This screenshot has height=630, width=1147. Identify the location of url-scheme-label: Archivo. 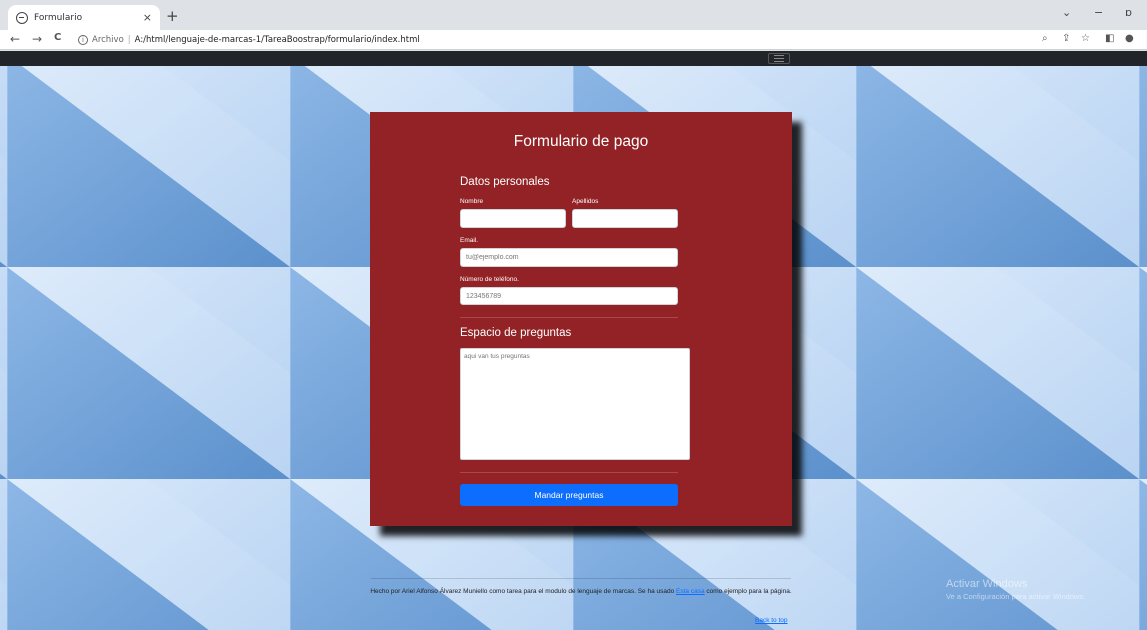
(108, 40).